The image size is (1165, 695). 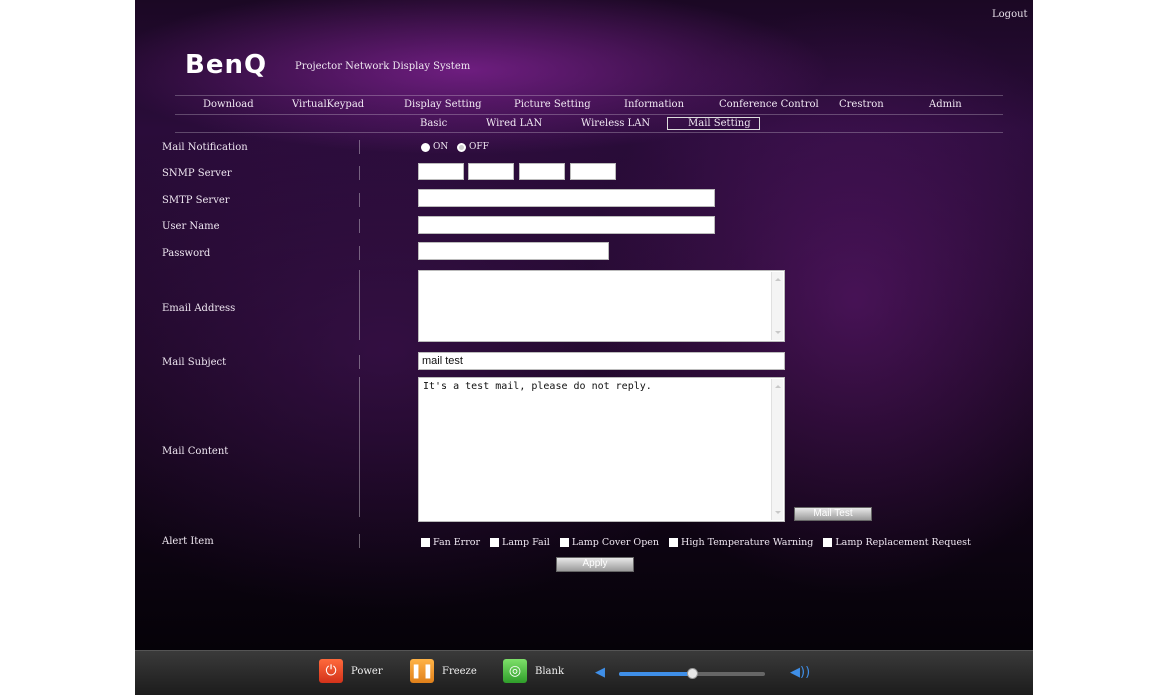 What do you see at coordinates (433, 123) in the screenshot?
I see `subnav-basic: Basic` at bounding box center [433, 123].